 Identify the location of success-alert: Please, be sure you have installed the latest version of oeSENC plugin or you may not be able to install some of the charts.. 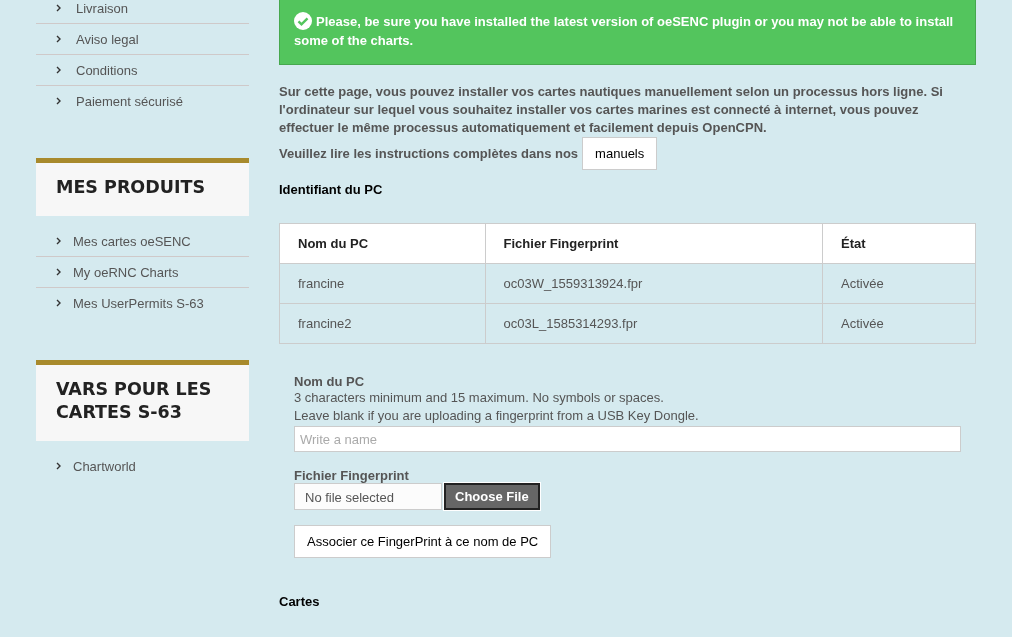
(627, 32).